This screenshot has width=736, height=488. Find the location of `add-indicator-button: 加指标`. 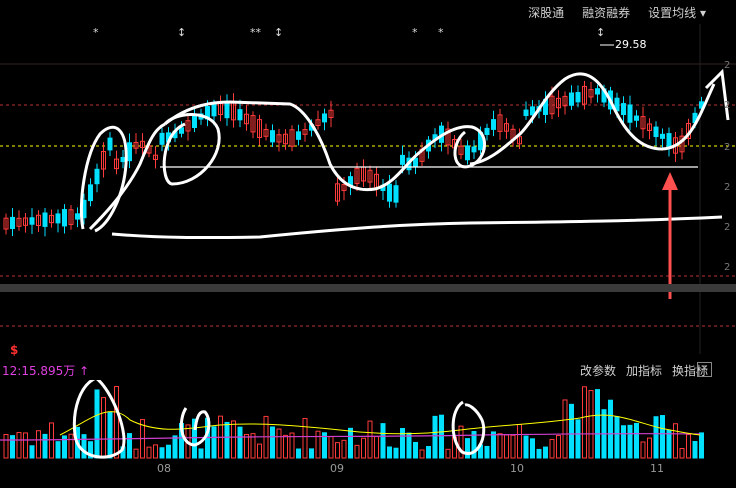

add-indicator-button: 加指标 is located at coordinates (644, 370).